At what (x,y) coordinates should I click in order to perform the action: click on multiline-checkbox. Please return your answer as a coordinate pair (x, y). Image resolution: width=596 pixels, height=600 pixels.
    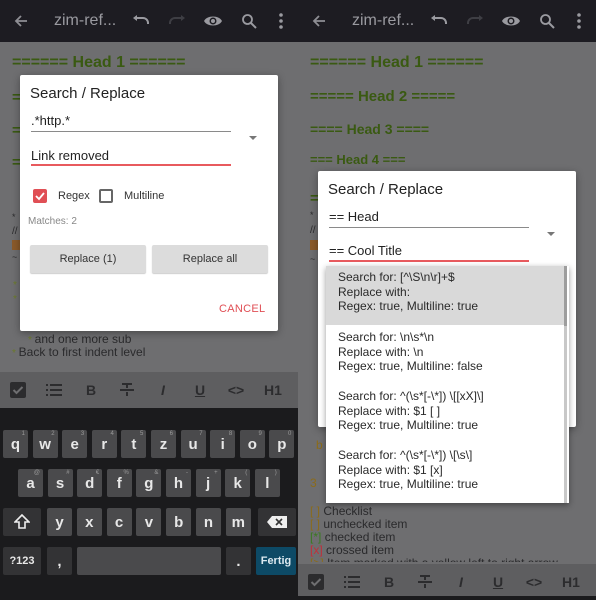
    Looking at the image, I should click on (106, 196).